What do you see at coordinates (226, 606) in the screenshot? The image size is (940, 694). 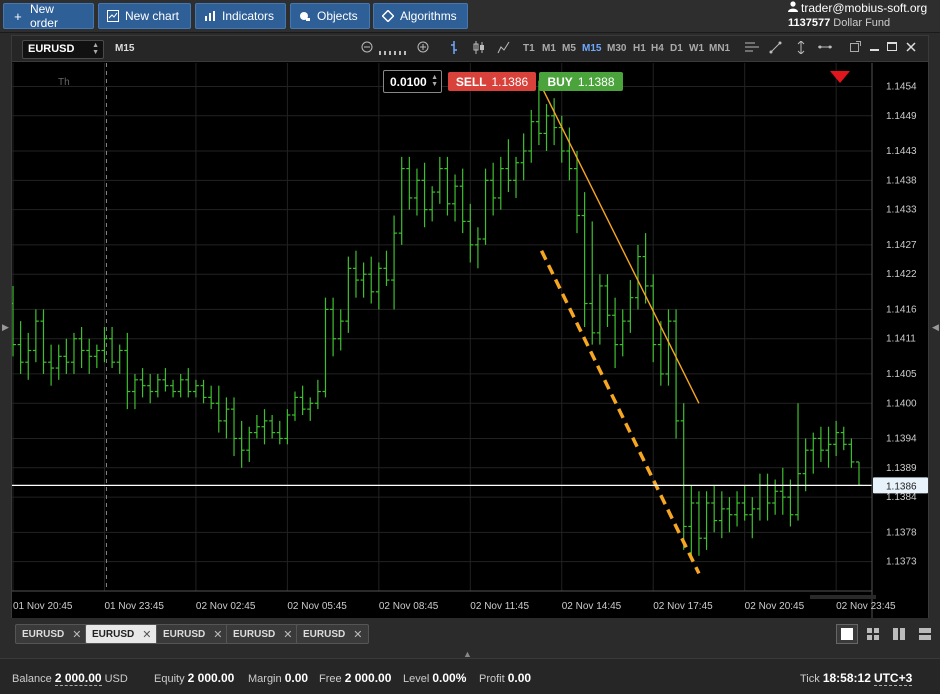 I see `time-tick-label: 02 Nov 02:45` at bounding box center [226, 606].